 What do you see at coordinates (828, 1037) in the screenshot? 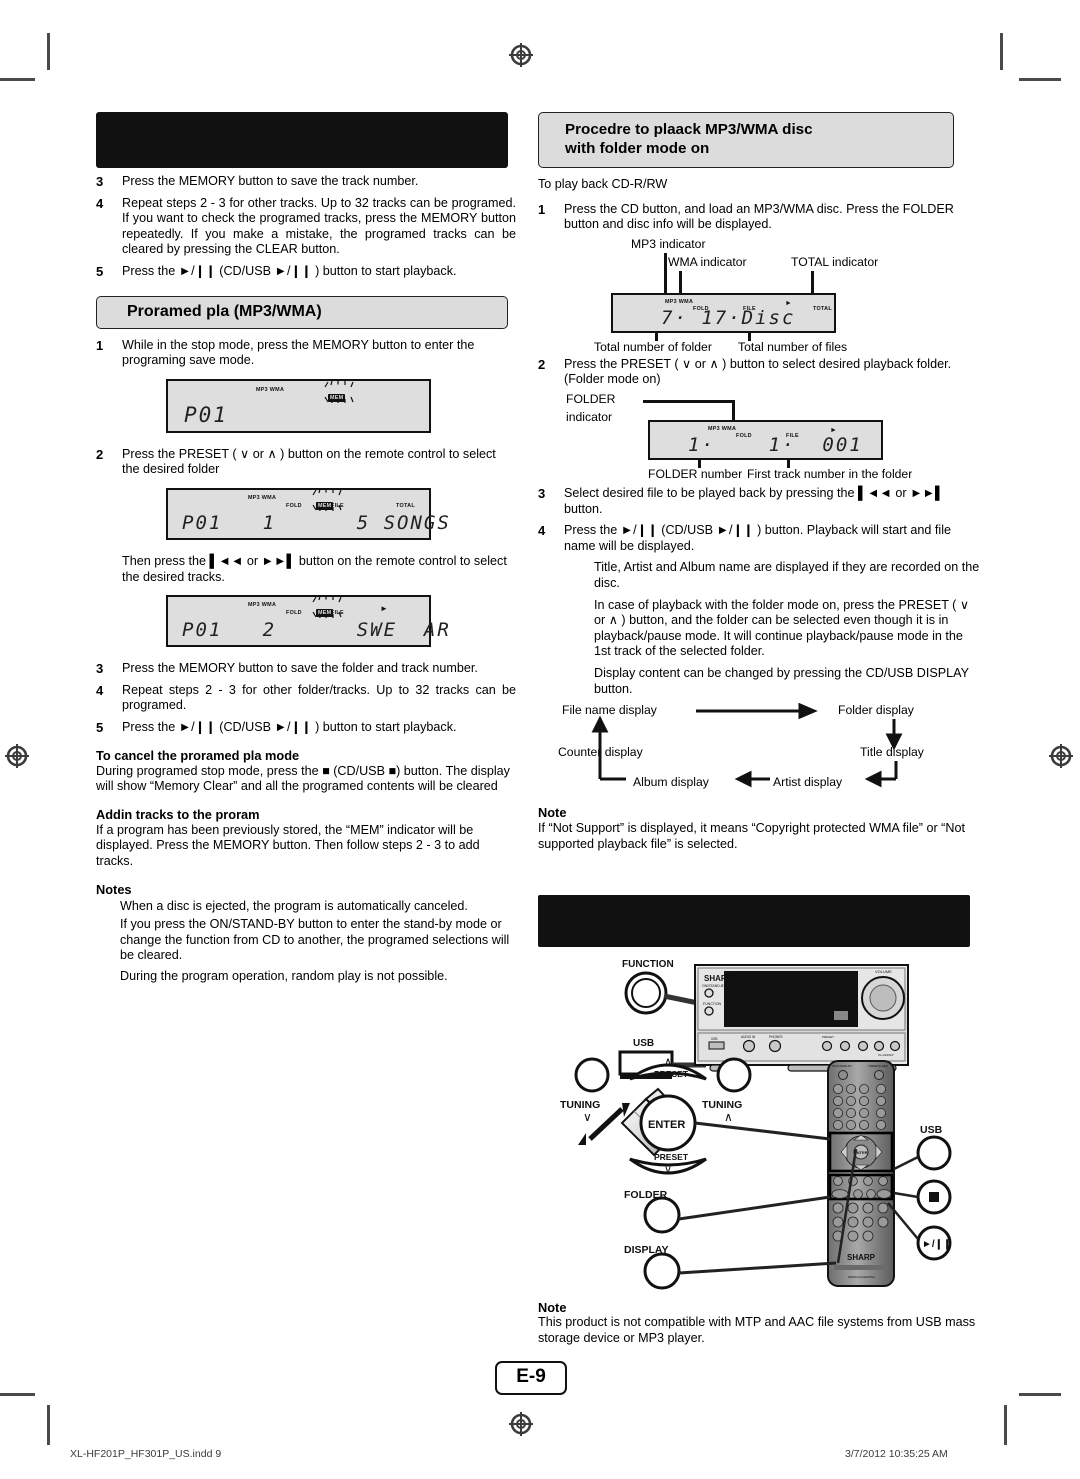
I see `svg-text: PRESET` at bounding box center [828, 1037].